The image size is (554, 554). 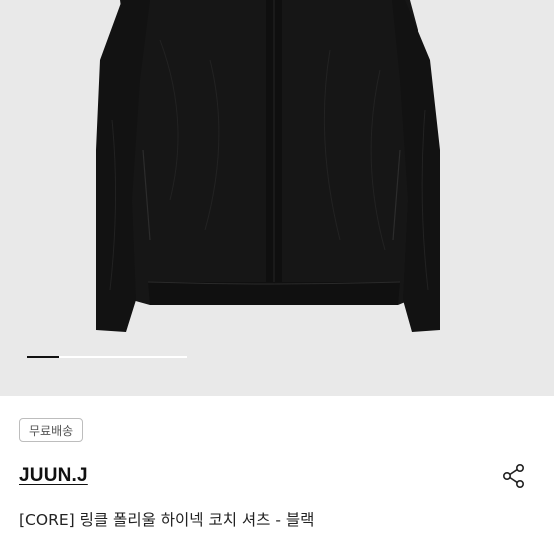 What do you see at coordinates (53, 476) in the screenshot?
I see `brand-link: JUUN.J` at bounding box center [53, 476].